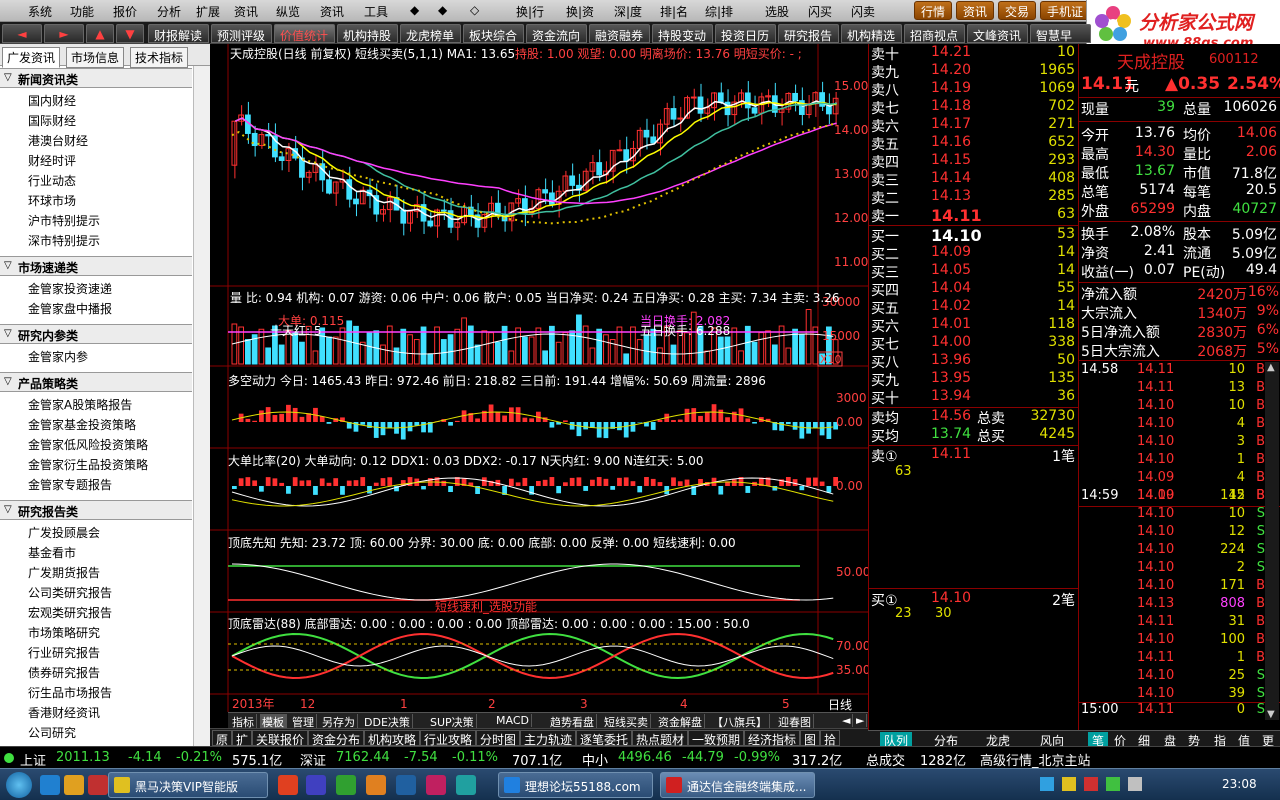 Image resolution: width=1280 pixels, height=800 pixels. What do you see at coordinates (863, 11) in the screenshot?
I see `menu-item: 闪卖` at bounding box center [863, 11].